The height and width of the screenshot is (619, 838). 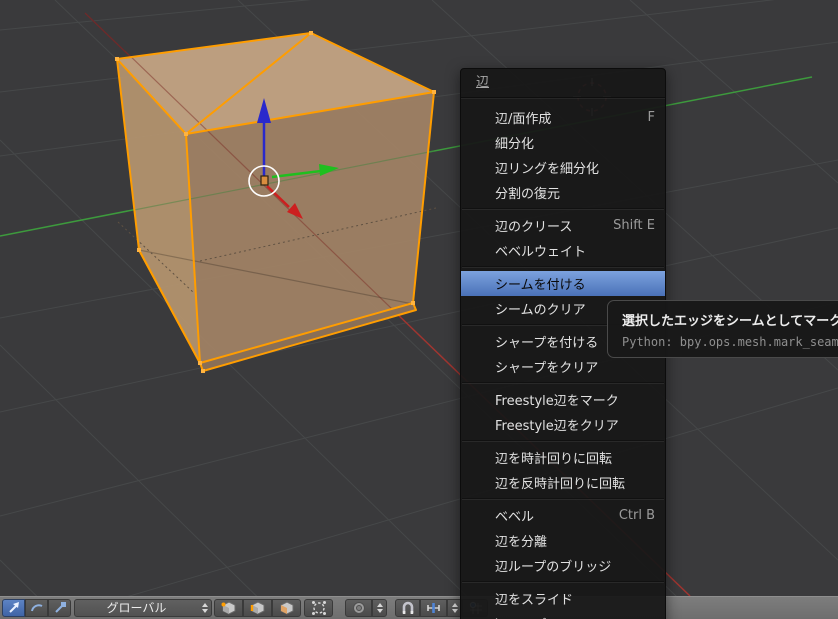 What do you see at coordinates (563, 167) in the screenshot?
I see `menu-item-subdivide-edge-ring: 辺リングを細分化` at bounding box center [563, 167].